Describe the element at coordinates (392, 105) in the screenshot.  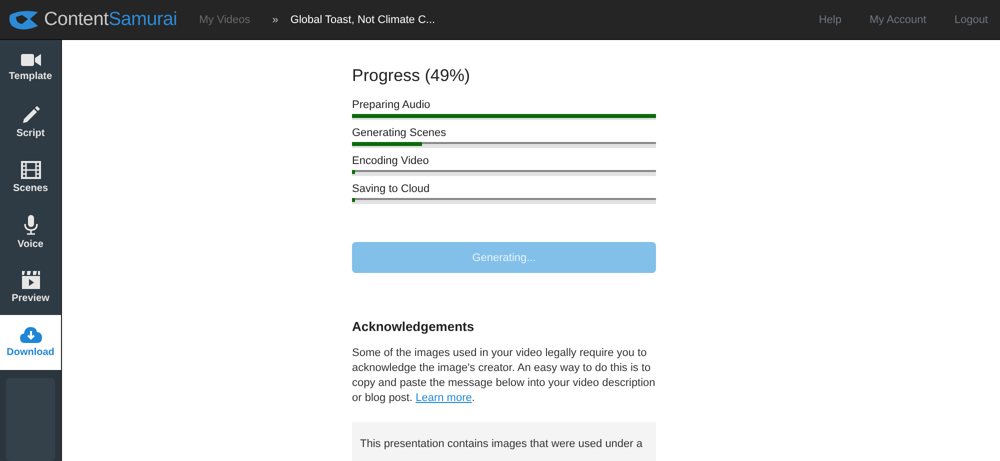
I see `step-label: Preparing Audio` at that location.